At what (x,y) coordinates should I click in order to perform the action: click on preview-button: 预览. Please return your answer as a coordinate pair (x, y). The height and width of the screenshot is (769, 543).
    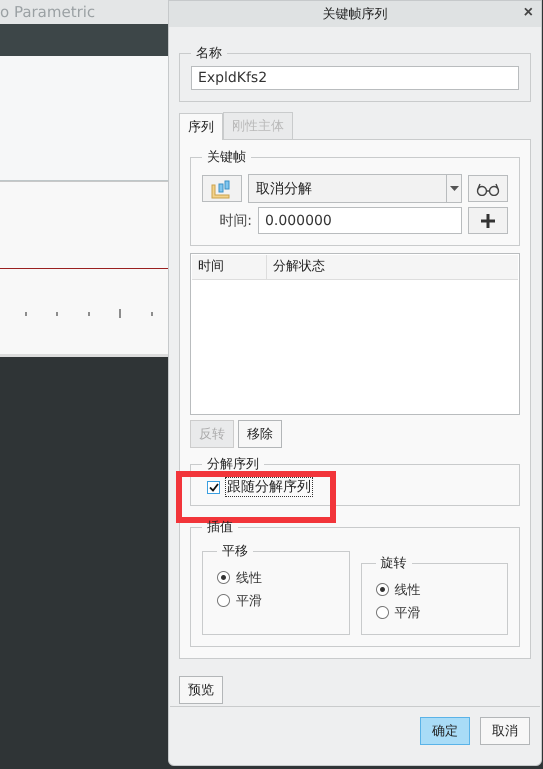
    Looking at the image, I should click on (201, 690).